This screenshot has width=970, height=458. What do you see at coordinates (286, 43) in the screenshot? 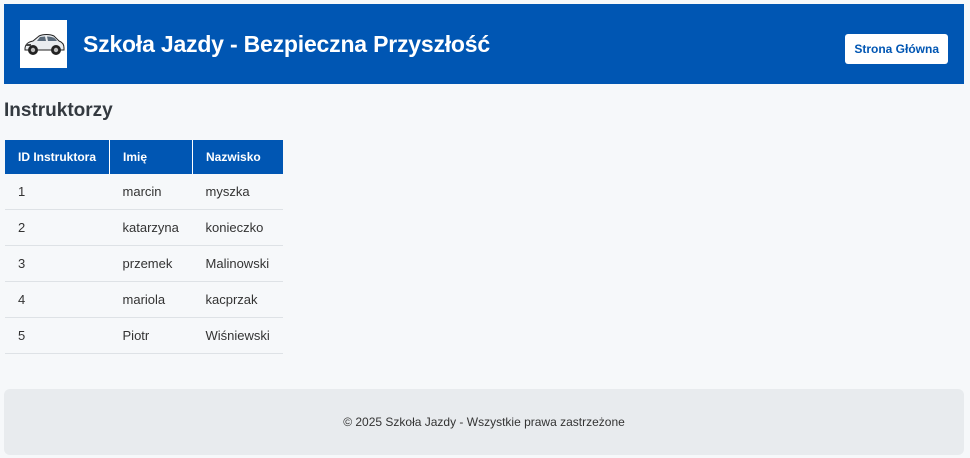
I see `site-title: Szkoła Jazdy - Bezpieczna Przyszłość` at bounding box center [286, 43].